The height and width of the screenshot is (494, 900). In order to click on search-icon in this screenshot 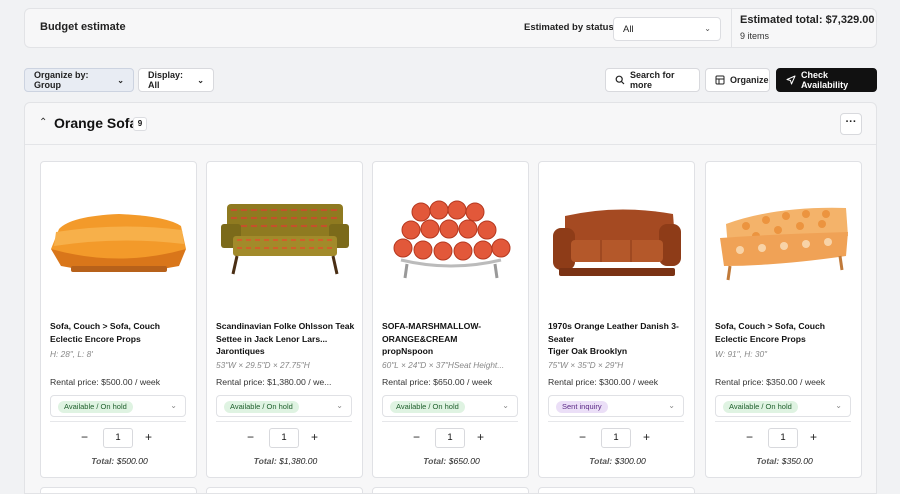, I will do `click(620, 80)`.